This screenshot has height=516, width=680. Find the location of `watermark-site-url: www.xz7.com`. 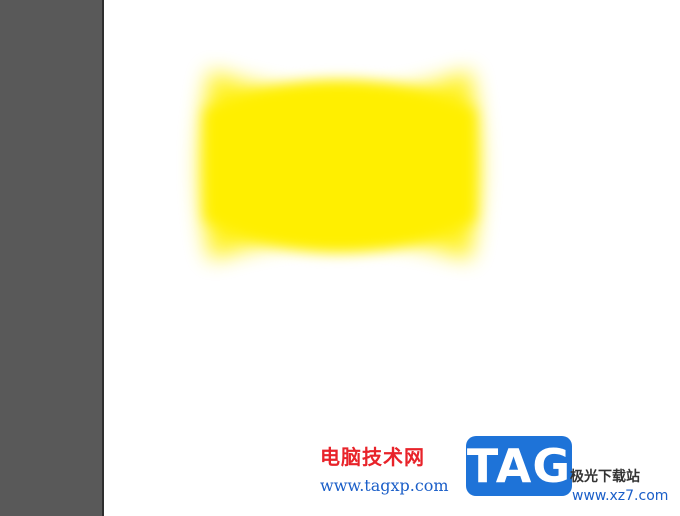

watermark-site-url: www.xz7.com is located at coordinates (620, 496).